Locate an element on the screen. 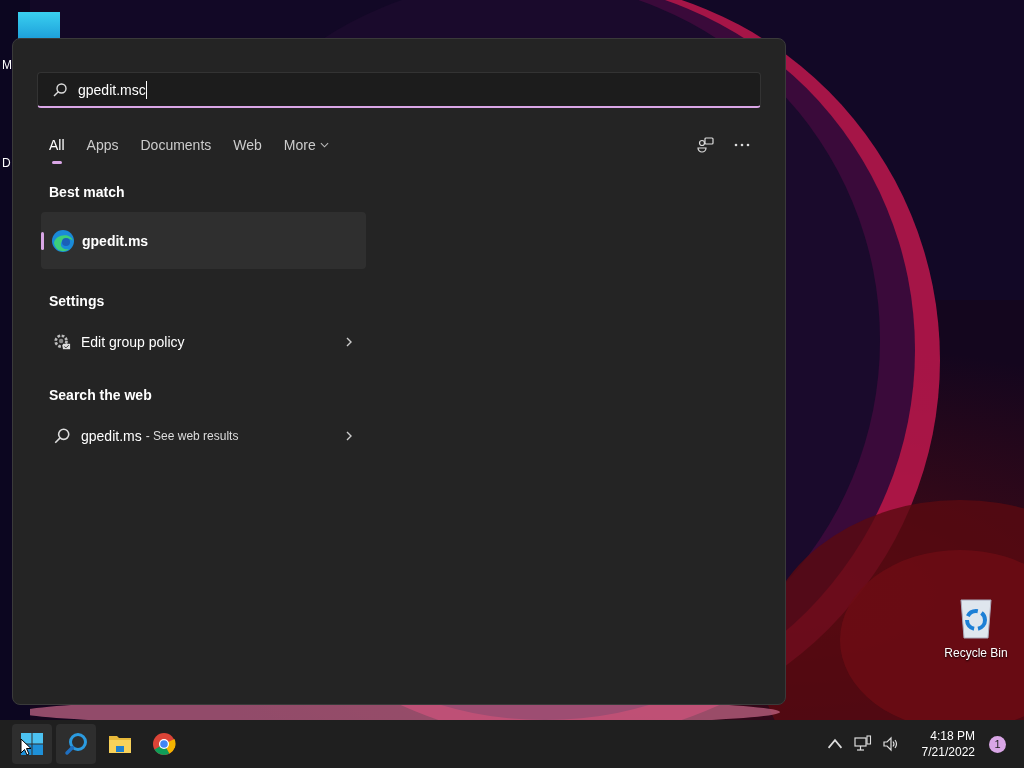  clock-time: 4:18 PM is located at coordinates (952, 736).